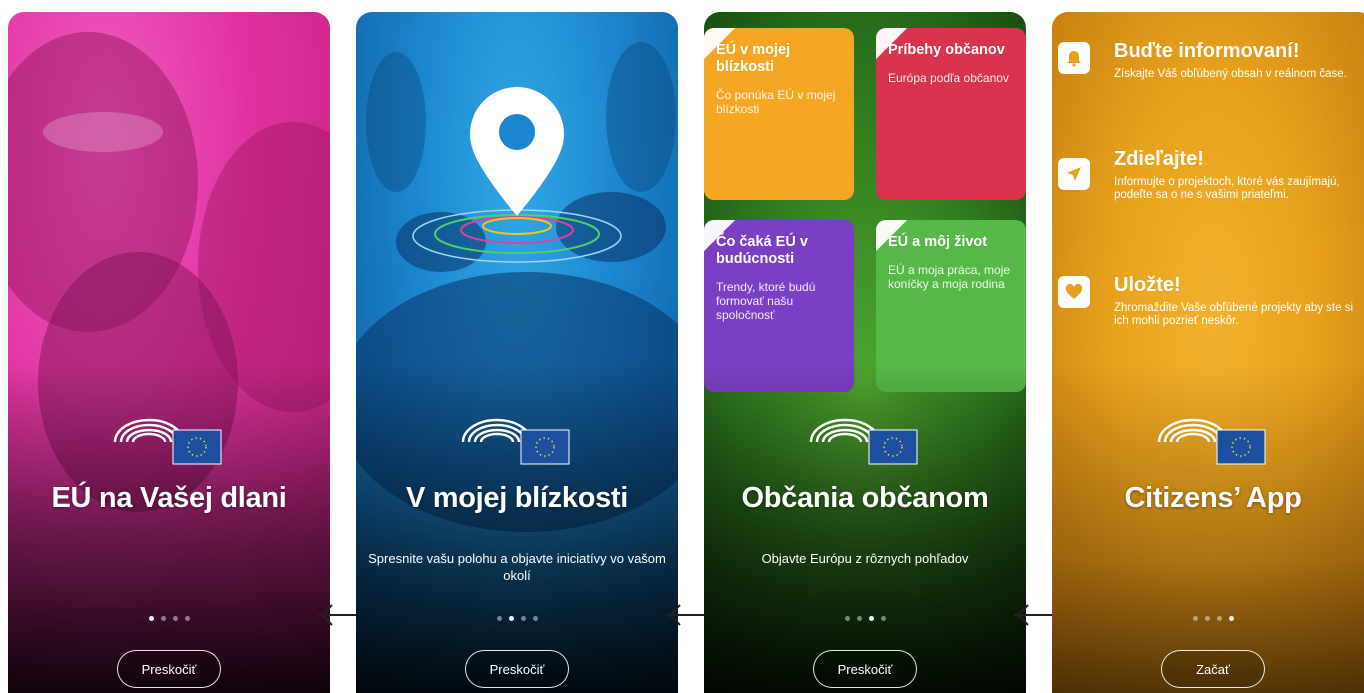 Image resolution: width=1364 pixels, height=693 pixels. What do you see at coordinates (865, 558) in the screenshot?
I see `screen-subtitle: Objavte Európu z rôznych pohľadov` at bounding box center [865, 558].